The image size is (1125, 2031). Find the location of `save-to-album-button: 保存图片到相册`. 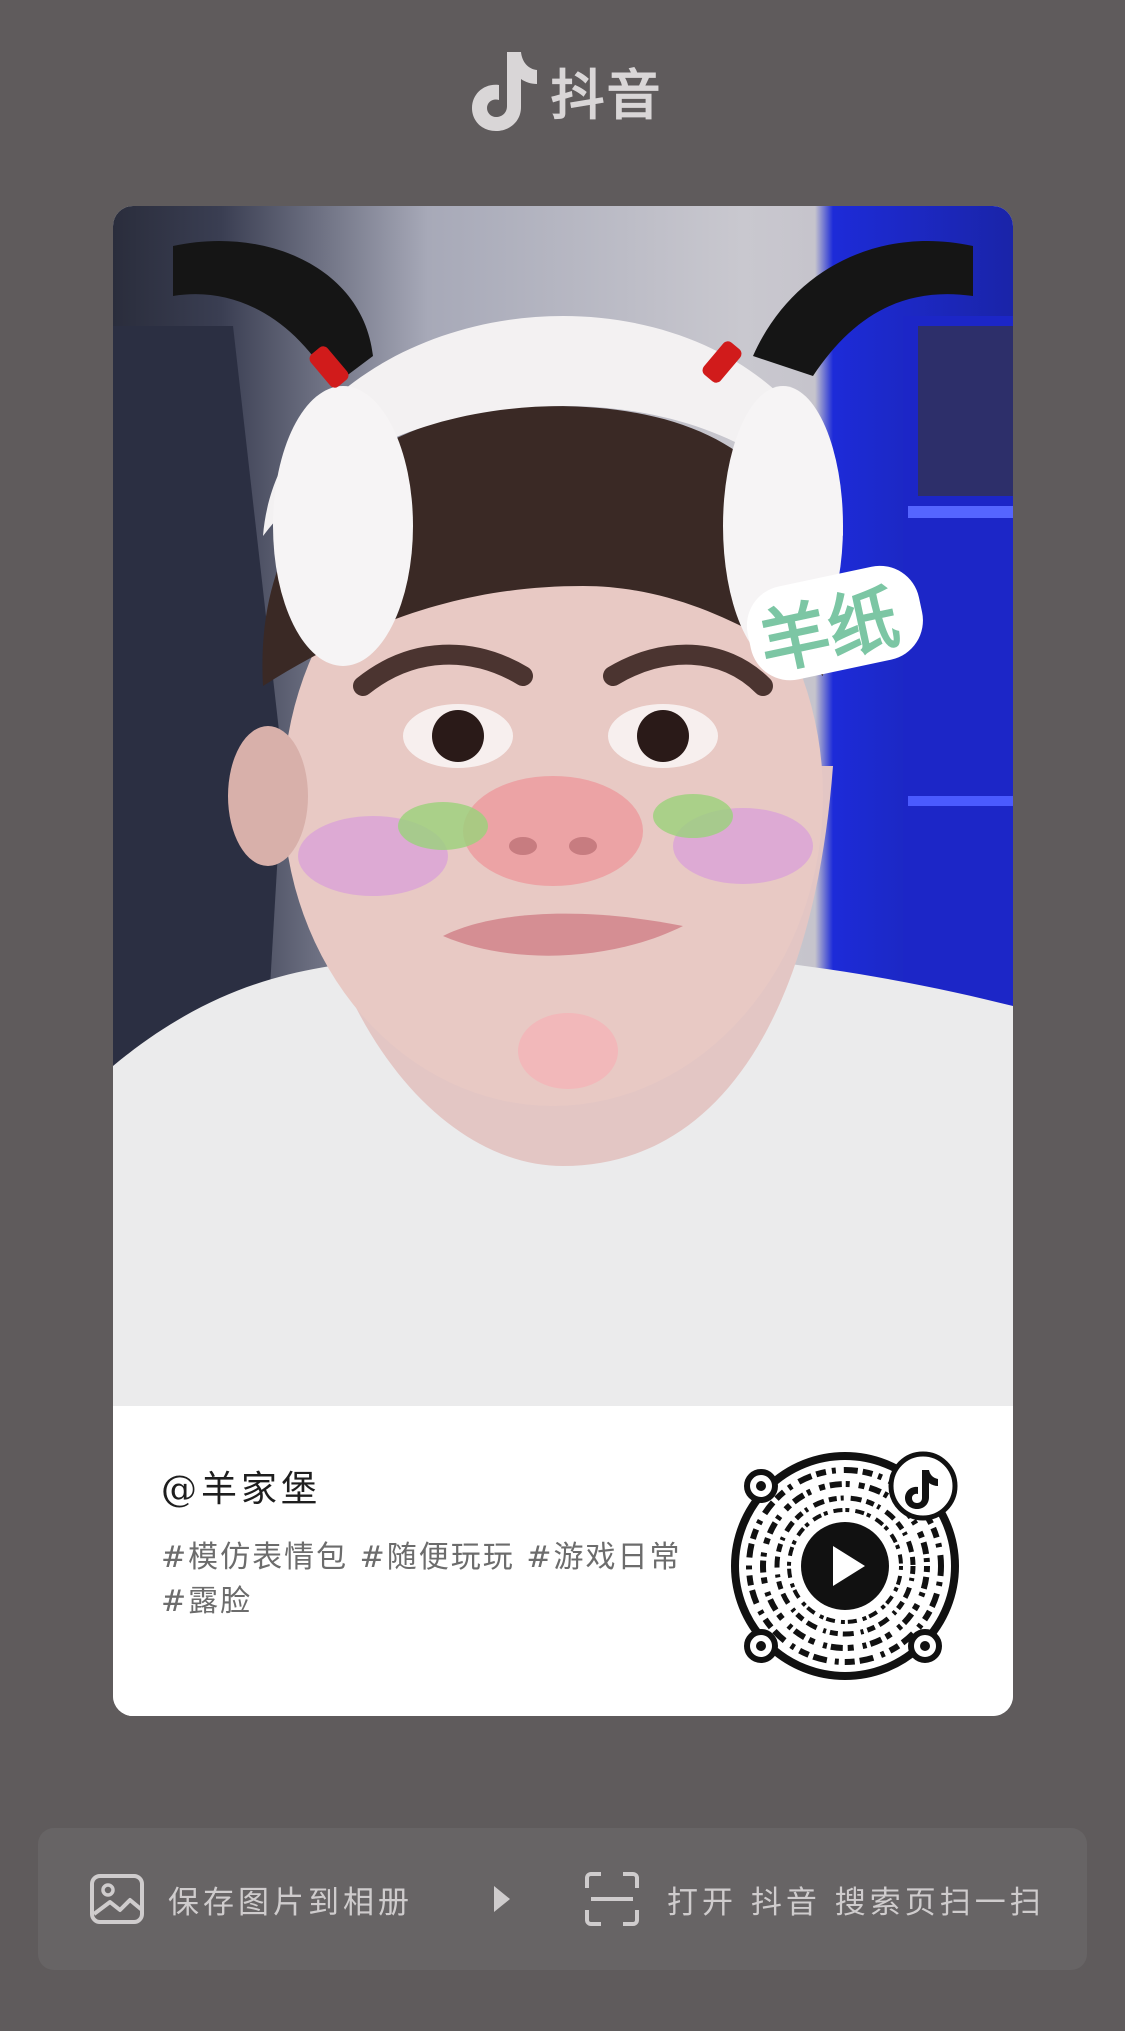

save-to-album-button: 保存图片到相册 is located at coordinates (250, 1899).